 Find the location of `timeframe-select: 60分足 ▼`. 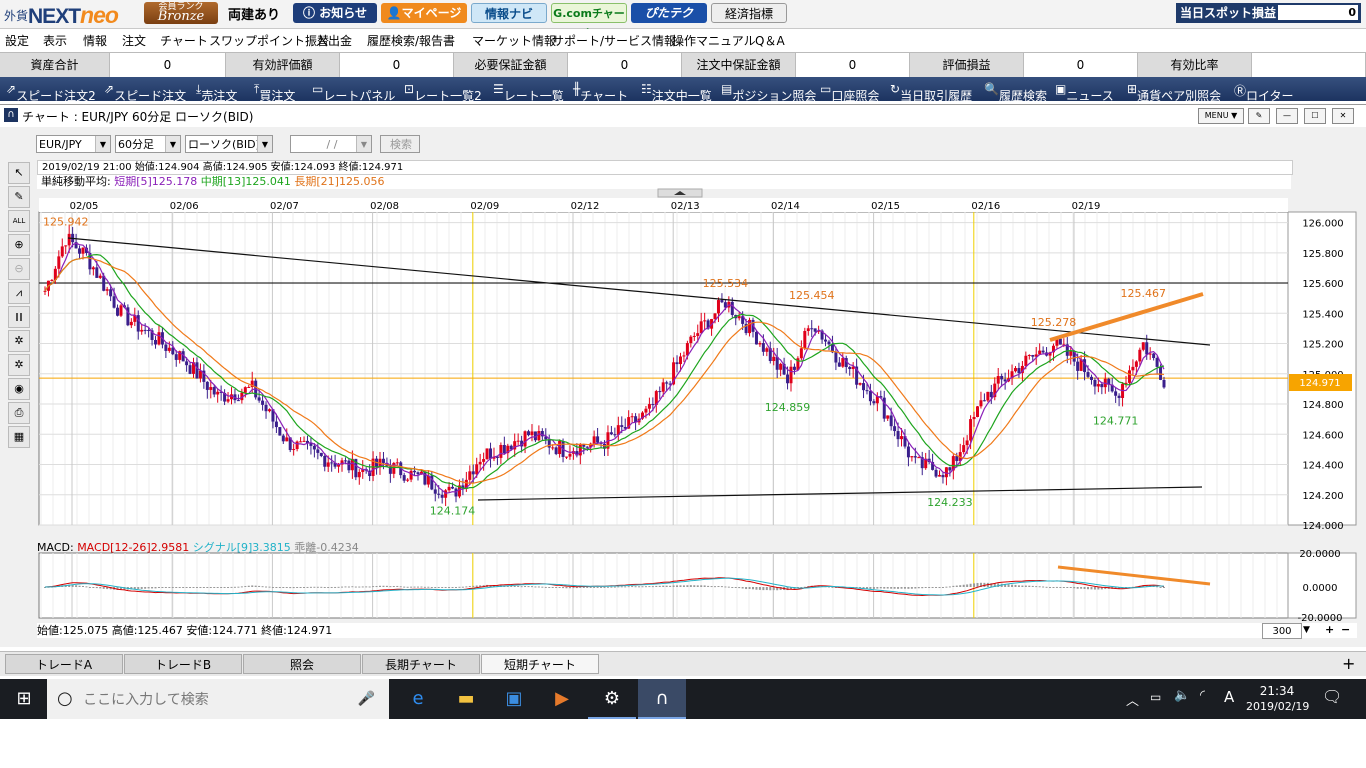

timeframe-select: 60分足 ▼ is located at coordinates (148, 144).